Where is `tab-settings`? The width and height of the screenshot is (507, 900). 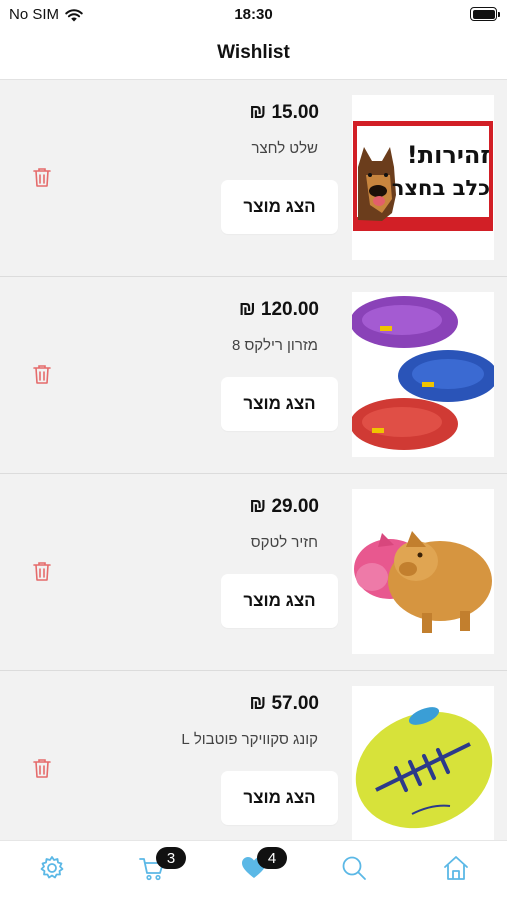 tab-settings is located at coordinates (52, 868).